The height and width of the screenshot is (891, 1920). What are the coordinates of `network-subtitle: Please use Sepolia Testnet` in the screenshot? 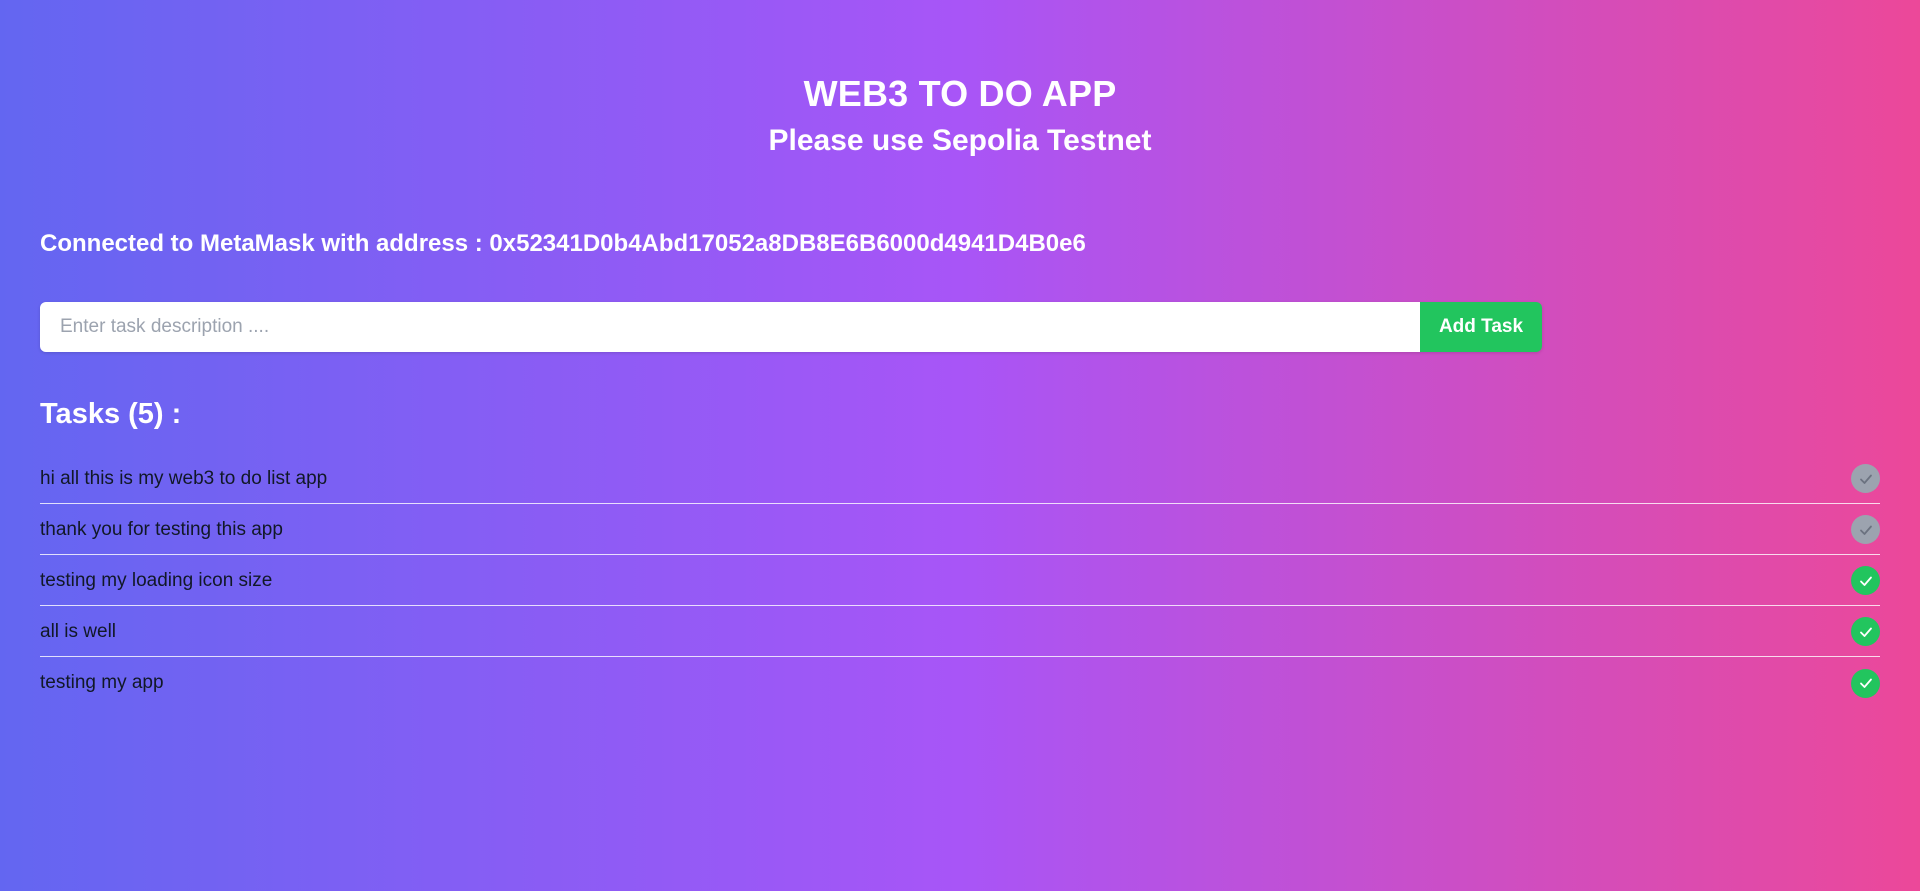 It's located at (960, 140).